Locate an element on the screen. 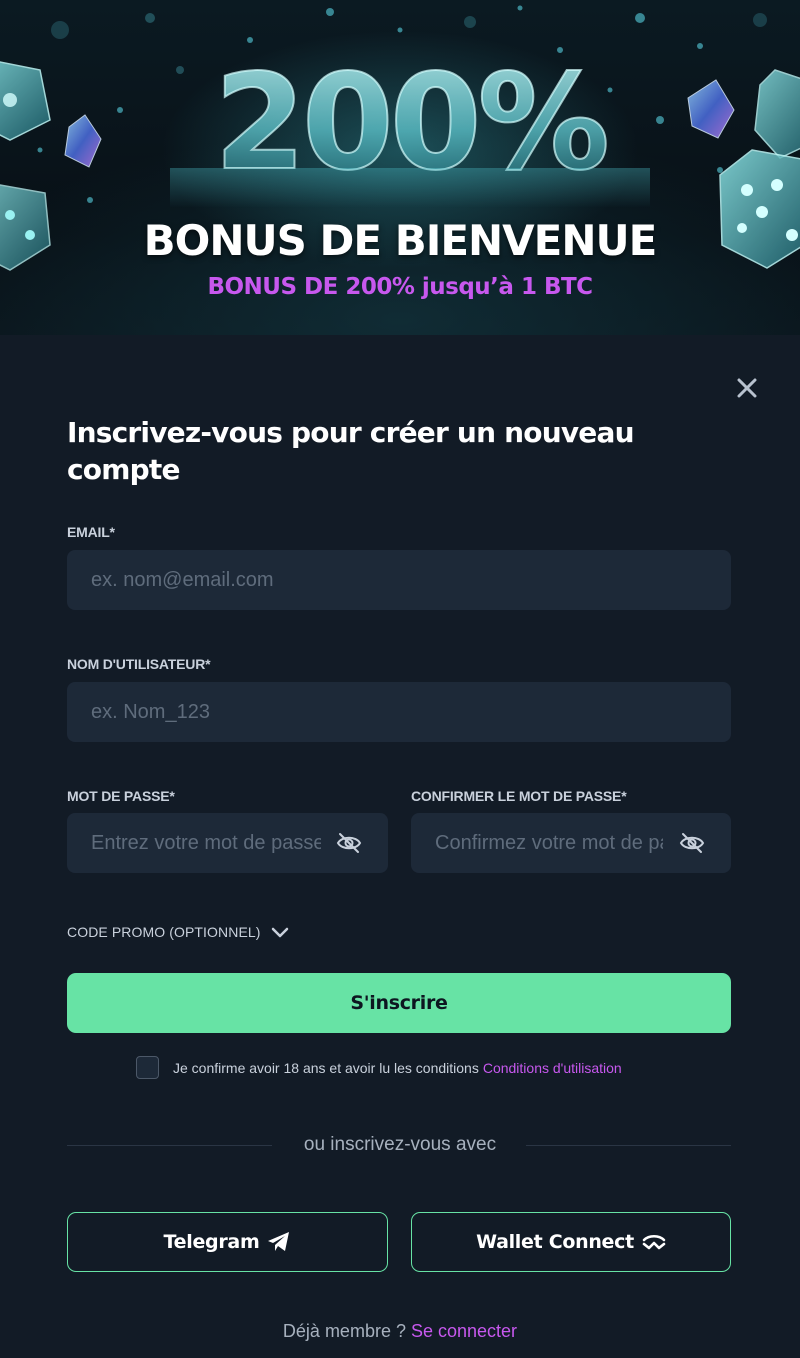 This screenshot has height=1358, width=800. close-button is located at coordinates (747, 388).